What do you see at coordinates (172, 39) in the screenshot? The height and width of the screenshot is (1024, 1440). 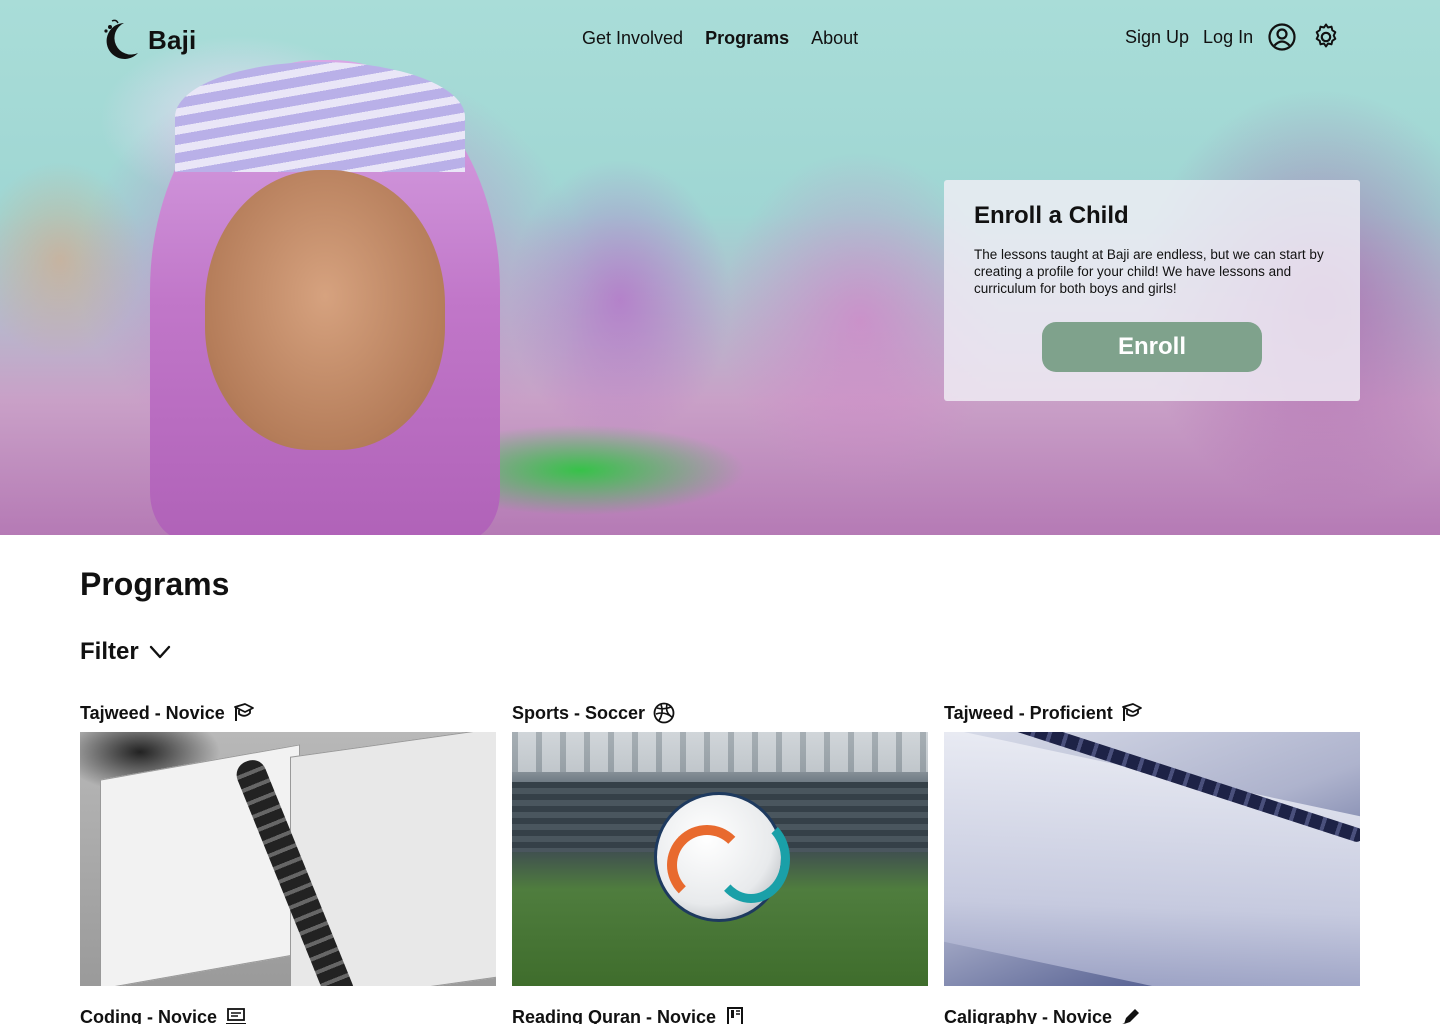 I see `logo-text: Baji` at bounding box center [172, 39].